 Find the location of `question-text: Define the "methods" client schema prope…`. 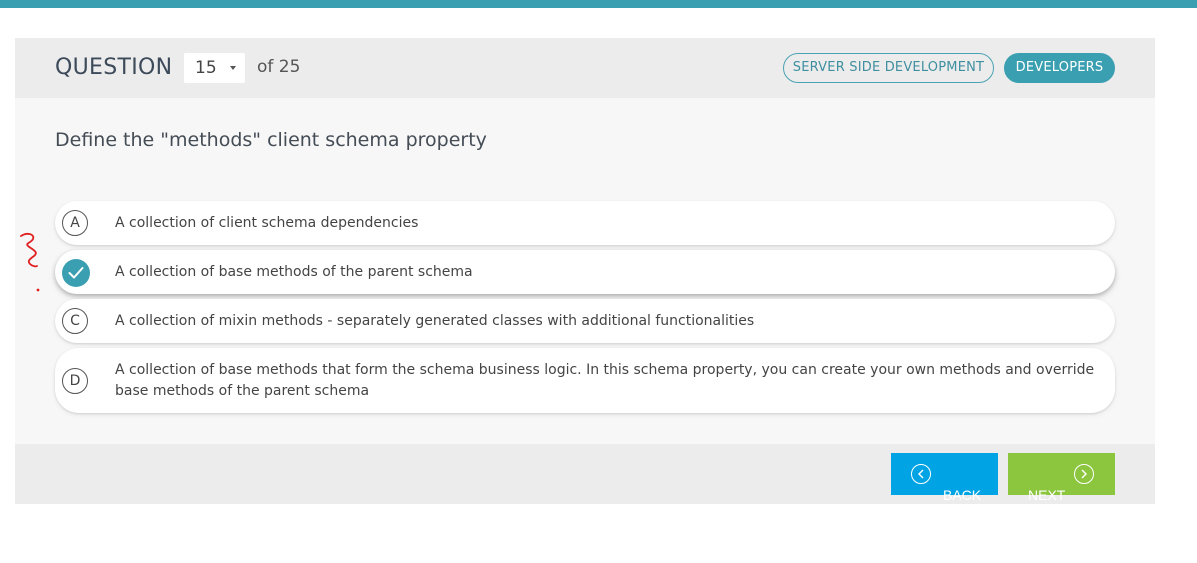

question-text: Define the "methods" client schema prope… is located at coordinates (271, 140).